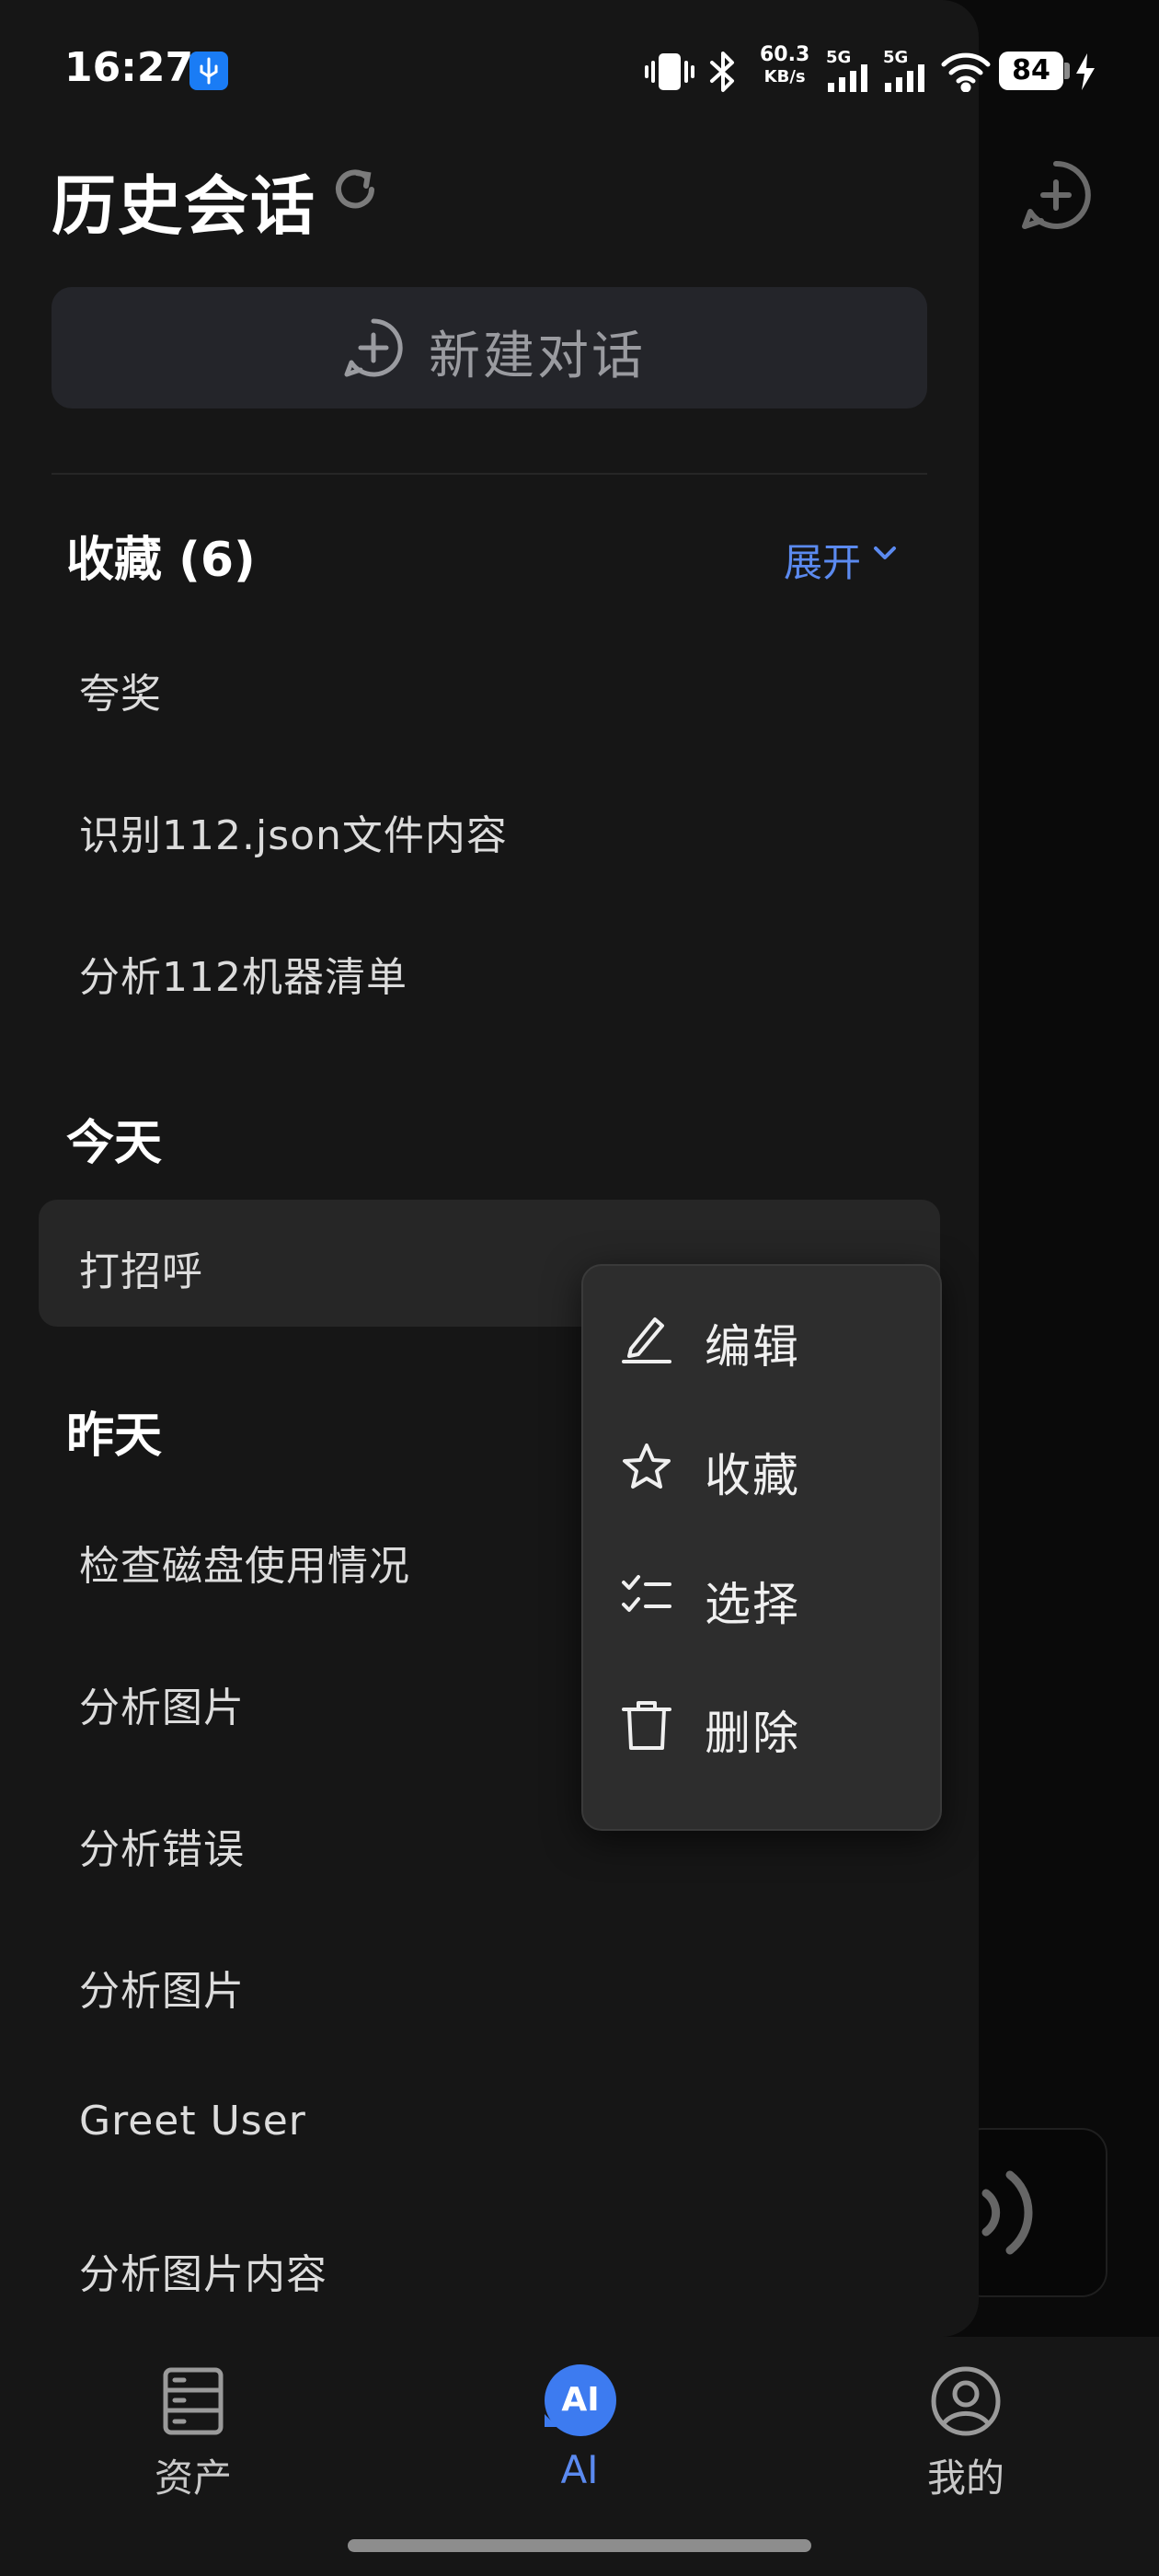 The width and height of the screenshot is (1159, 2576). I want to click on bluetooth-icon, so click(722, 72).